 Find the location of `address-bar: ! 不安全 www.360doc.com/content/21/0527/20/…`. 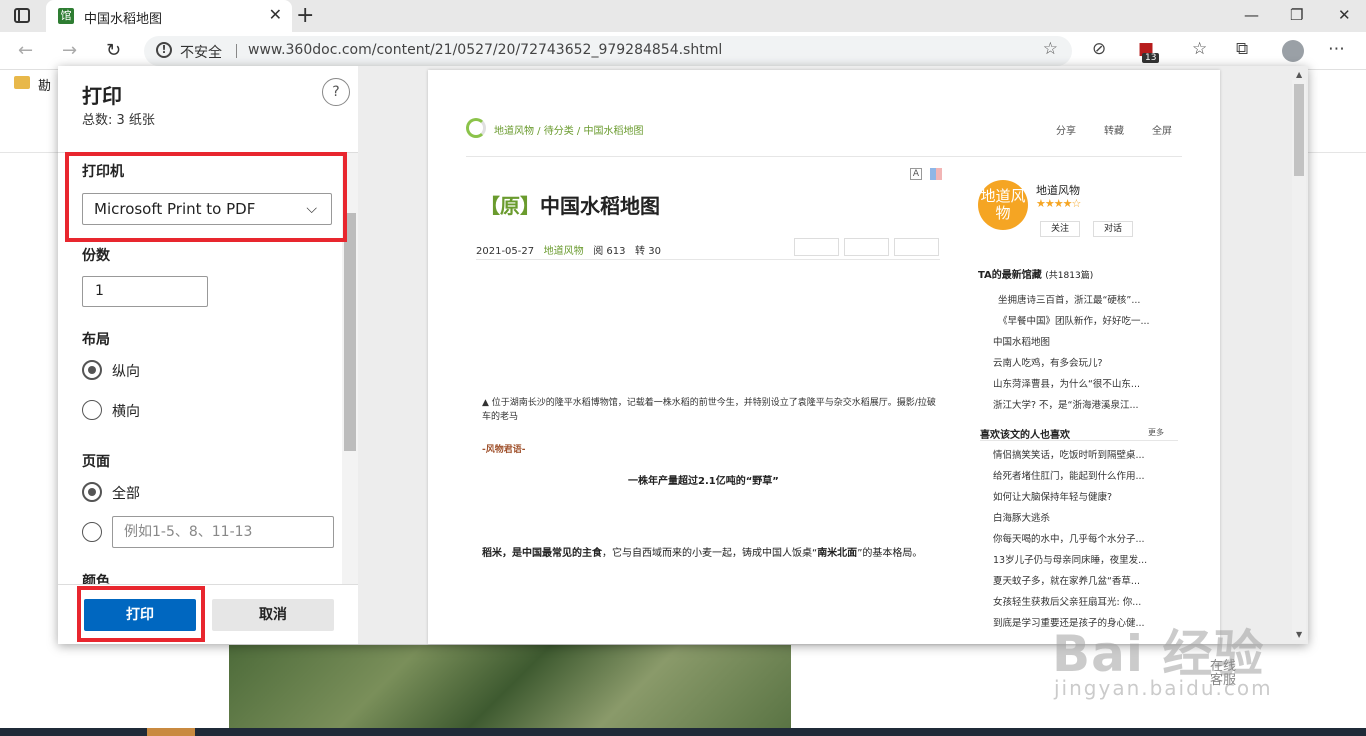

address-bar: ! 不安全 www.360doc.com/content/21/0527/20/… is located at coordinates (608, 51).